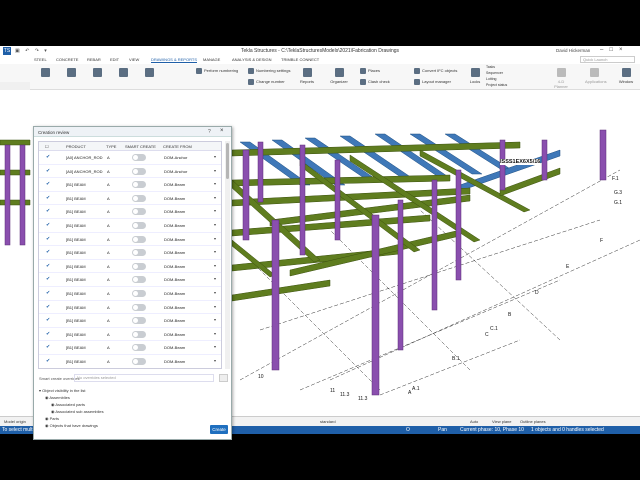 The height and width of the screenshot is (480, 640). I want to click on tab-concrete: CONCRETE, so click(67, 59).